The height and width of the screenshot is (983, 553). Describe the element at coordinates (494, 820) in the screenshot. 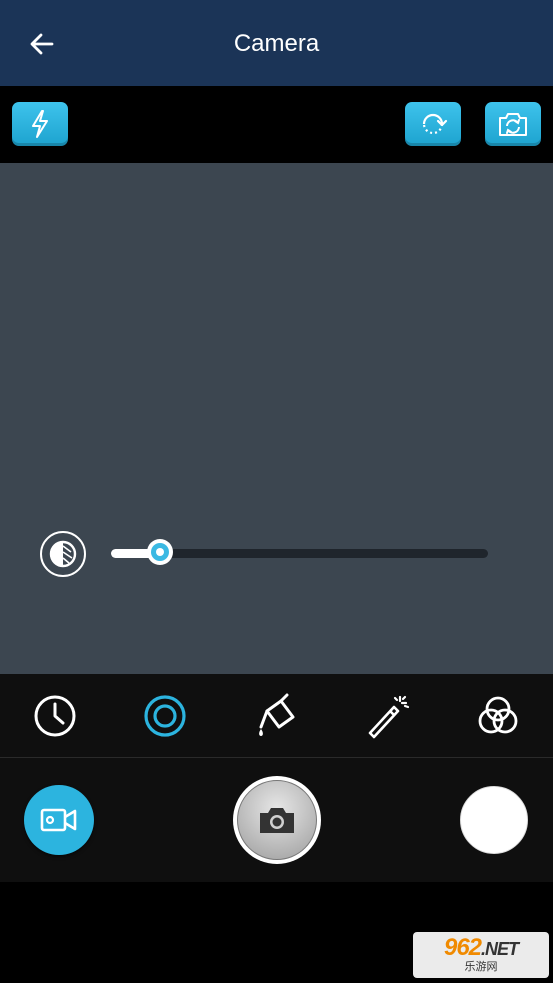

I see `gallery-thumbnail` at that location.